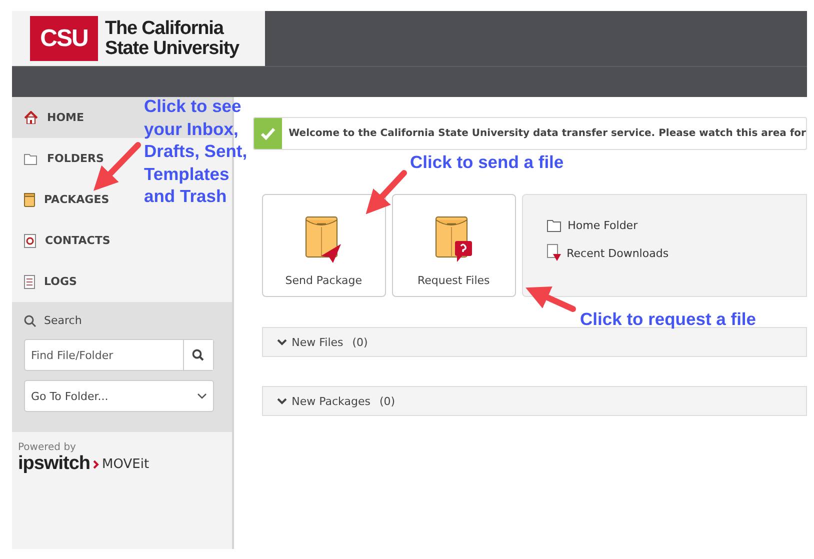 The height and width of the screenshot is (559, 814). I want to click on check-icon, so click(268, 133).